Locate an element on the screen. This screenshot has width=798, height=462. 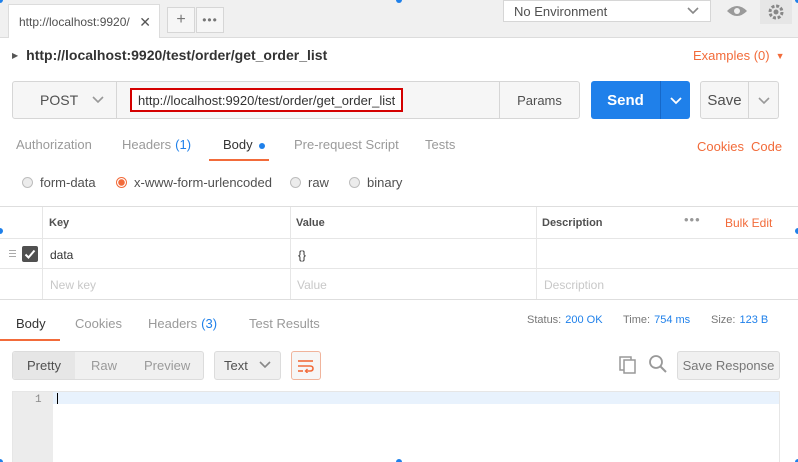
caret-down-icon: ▼ is located at coordinates (780, 55).